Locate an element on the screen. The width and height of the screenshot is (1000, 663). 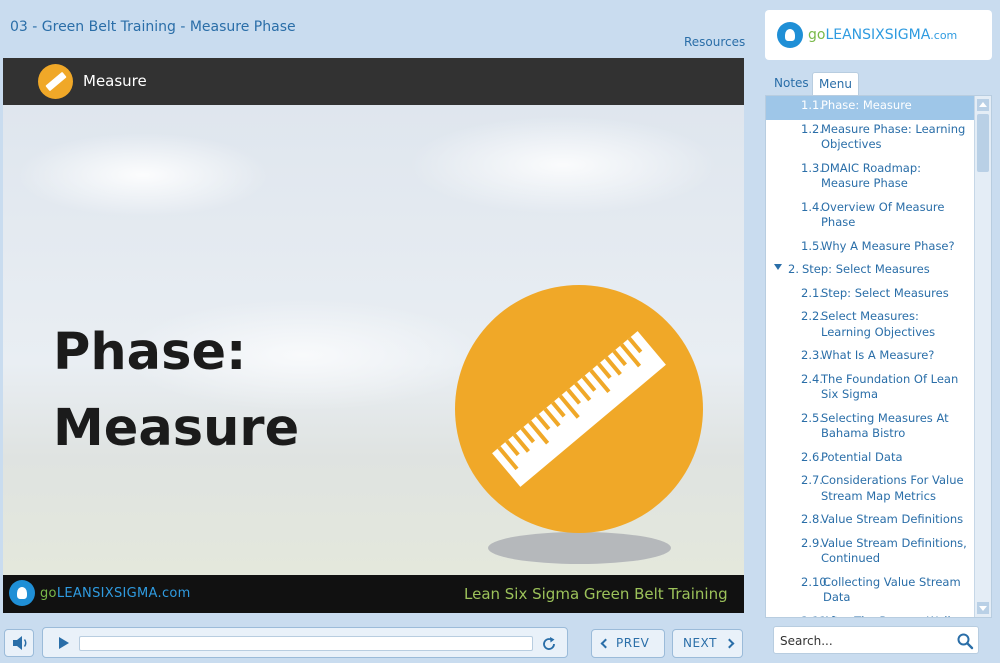
menu-item-label: Why A Measure Phase? is located at coordinates (888, 245).